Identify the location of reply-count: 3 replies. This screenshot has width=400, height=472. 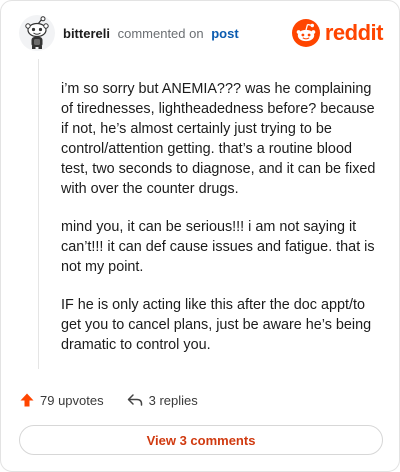
(173, 400).